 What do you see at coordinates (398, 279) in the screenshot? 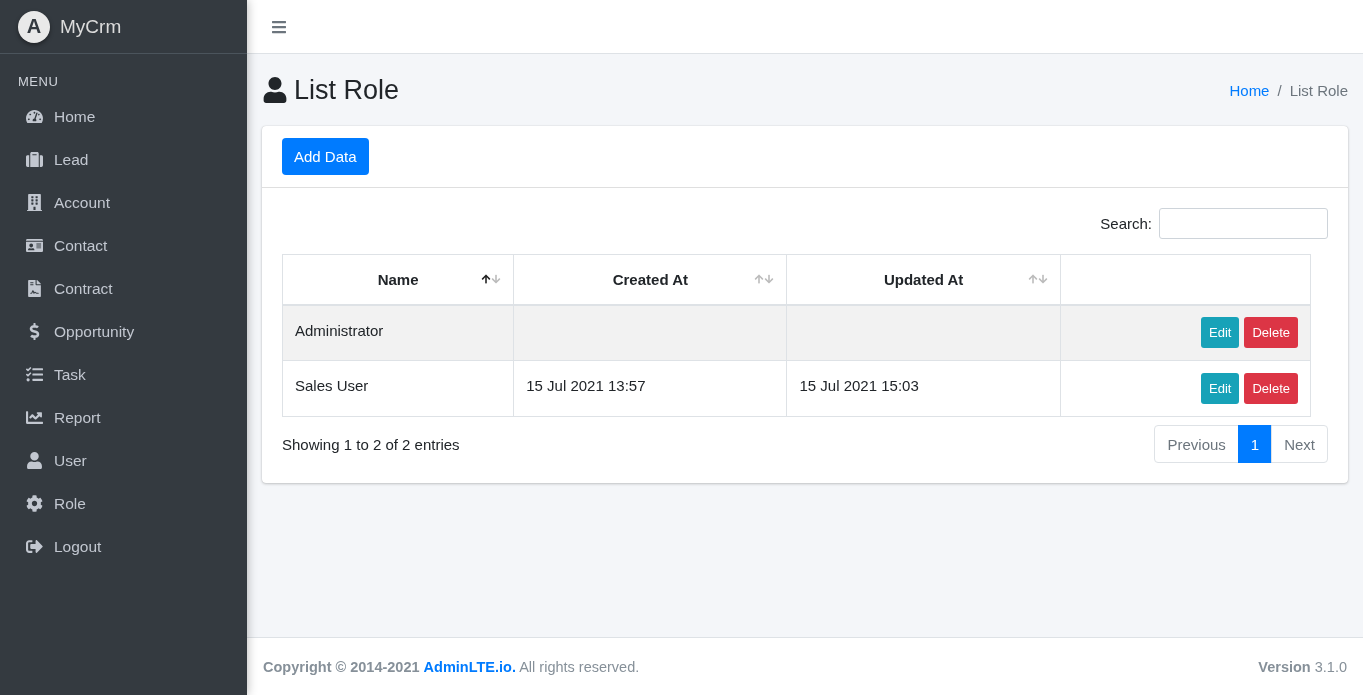
I see `column-header: Name` at bounding box center [398, 279].